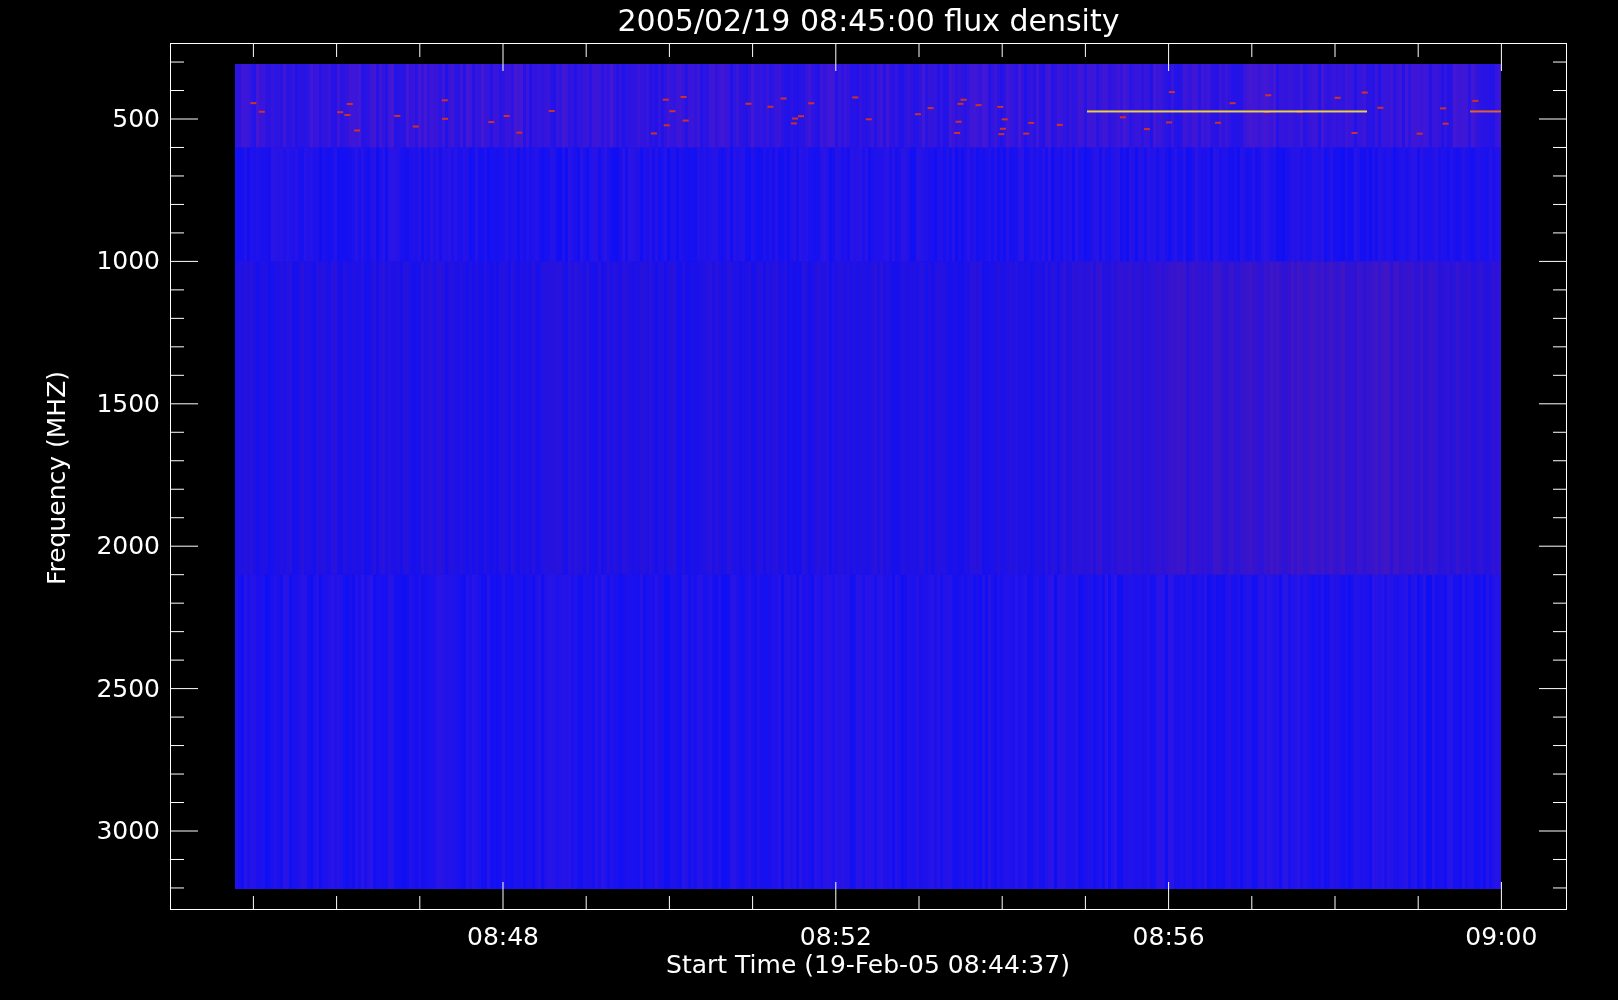 The image size is (1618, 1000). What do you see at coordinates (868, 21) in the screenshot?
I see `plot-title: 2005/02/19 08:45:00 flux density` at bounding box center [868, 21].